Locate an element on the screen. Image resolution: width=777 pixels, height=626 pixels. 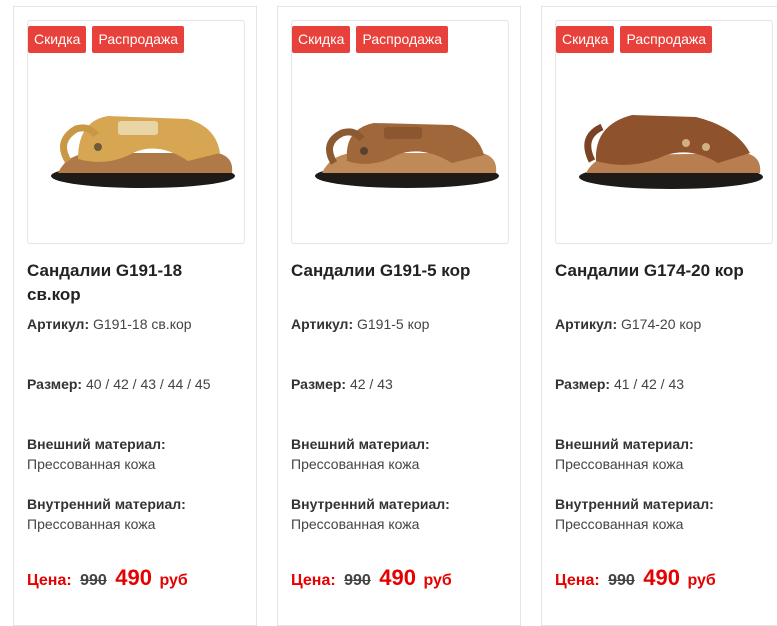
size-row: Размер: 40 / 42 / 43 / 44 / 45 is located at coordinates (137, 384).